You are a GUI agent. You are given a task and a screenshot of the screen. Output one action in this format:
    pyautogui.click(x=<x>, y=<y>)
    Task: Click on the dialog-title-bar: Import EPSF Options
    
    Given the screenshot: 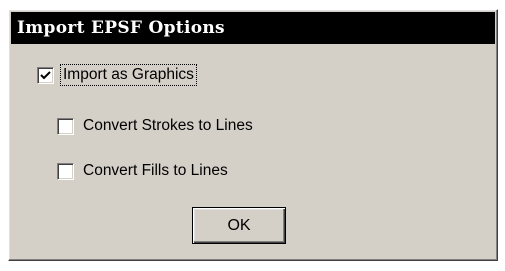 What is the action you would take?
    pyautogui.click(x=253, y=28)
    